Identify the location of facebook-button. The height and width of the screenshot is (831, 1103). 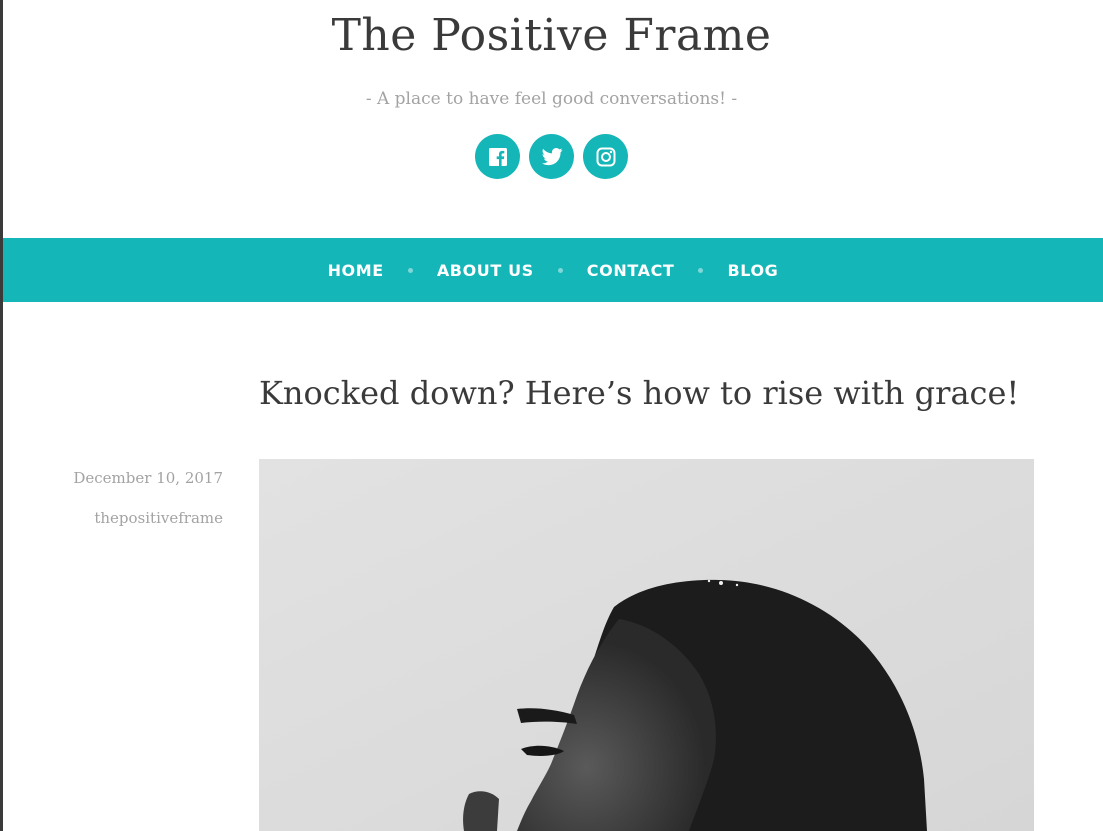
(497, 156).